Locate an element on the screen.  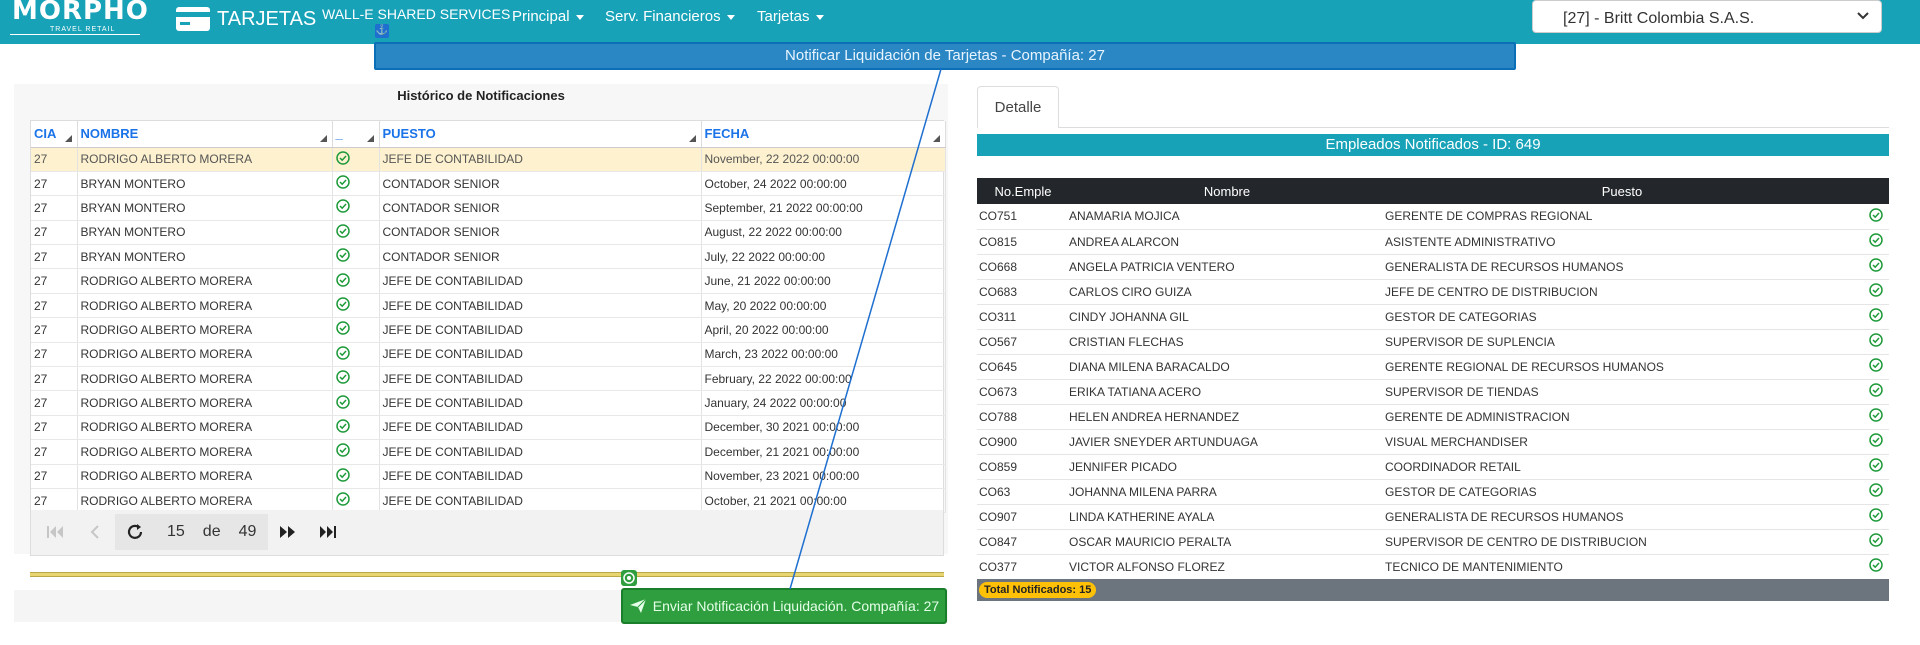
target-icon is located at coordinates (629, 578).